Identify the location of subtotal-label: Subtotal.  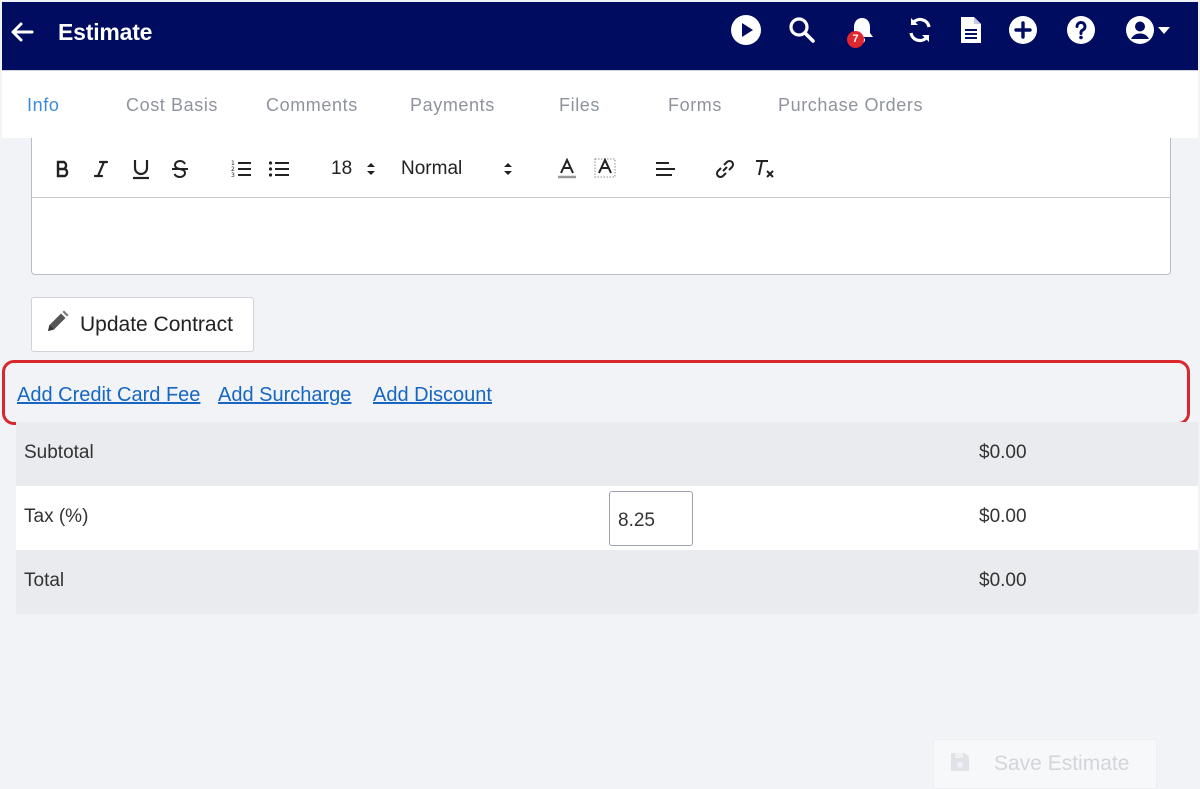
(59, 452).